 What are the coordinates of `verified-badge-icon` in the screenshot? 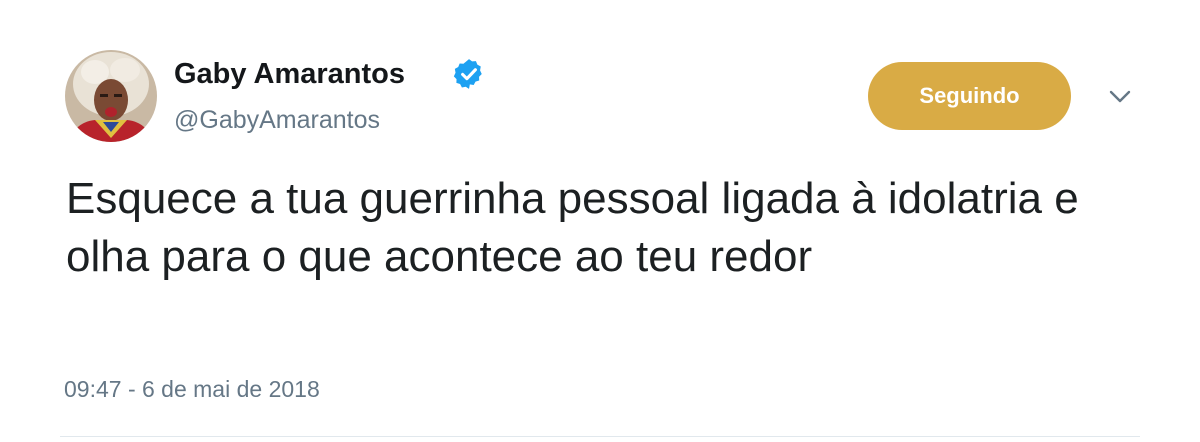 It's located at (467, 74).